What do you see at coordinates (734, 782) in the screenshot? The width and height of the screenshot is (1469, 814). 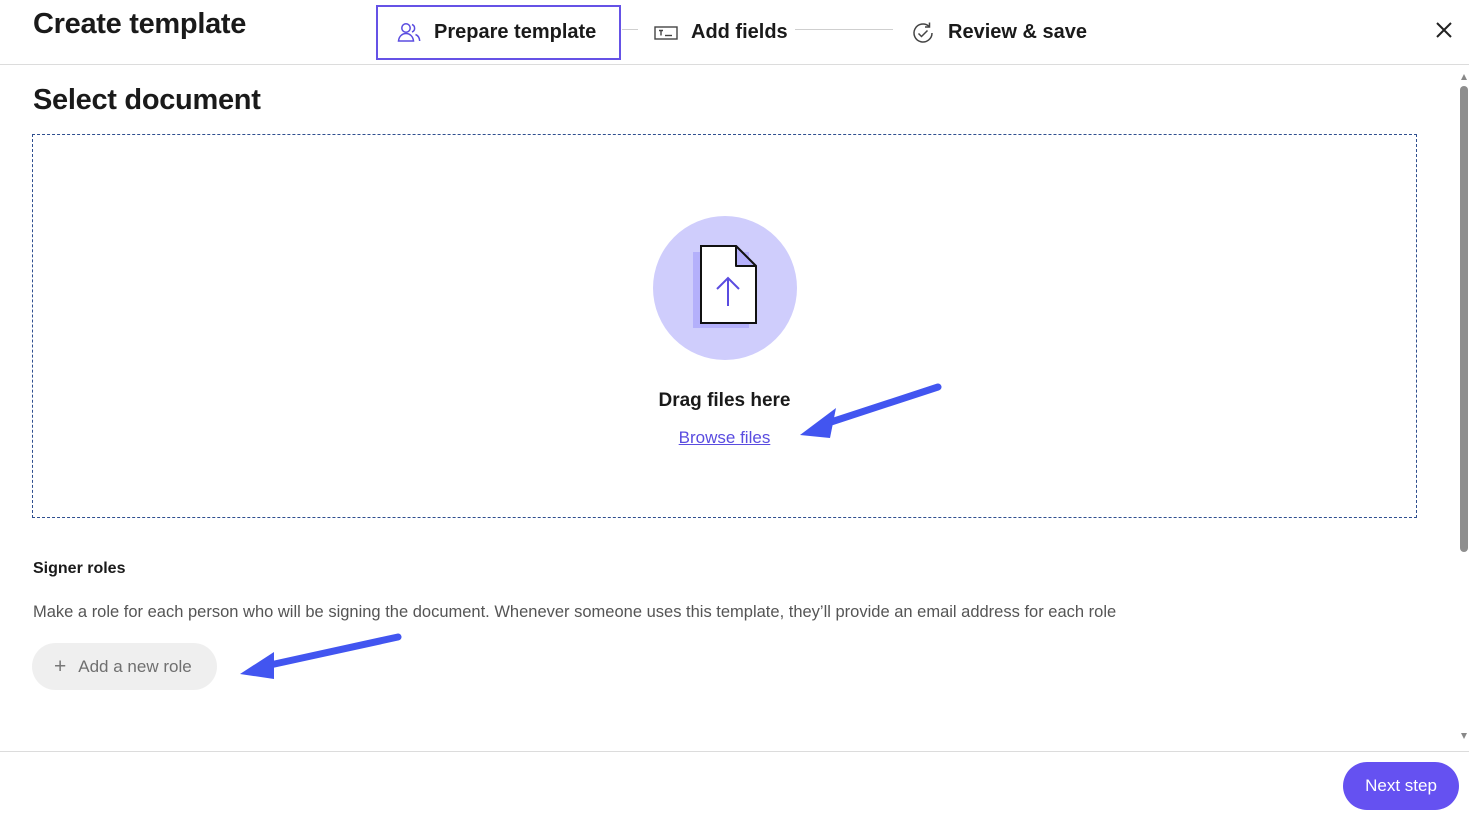 I see `footer: Next step` at bounding box center [734, 782].